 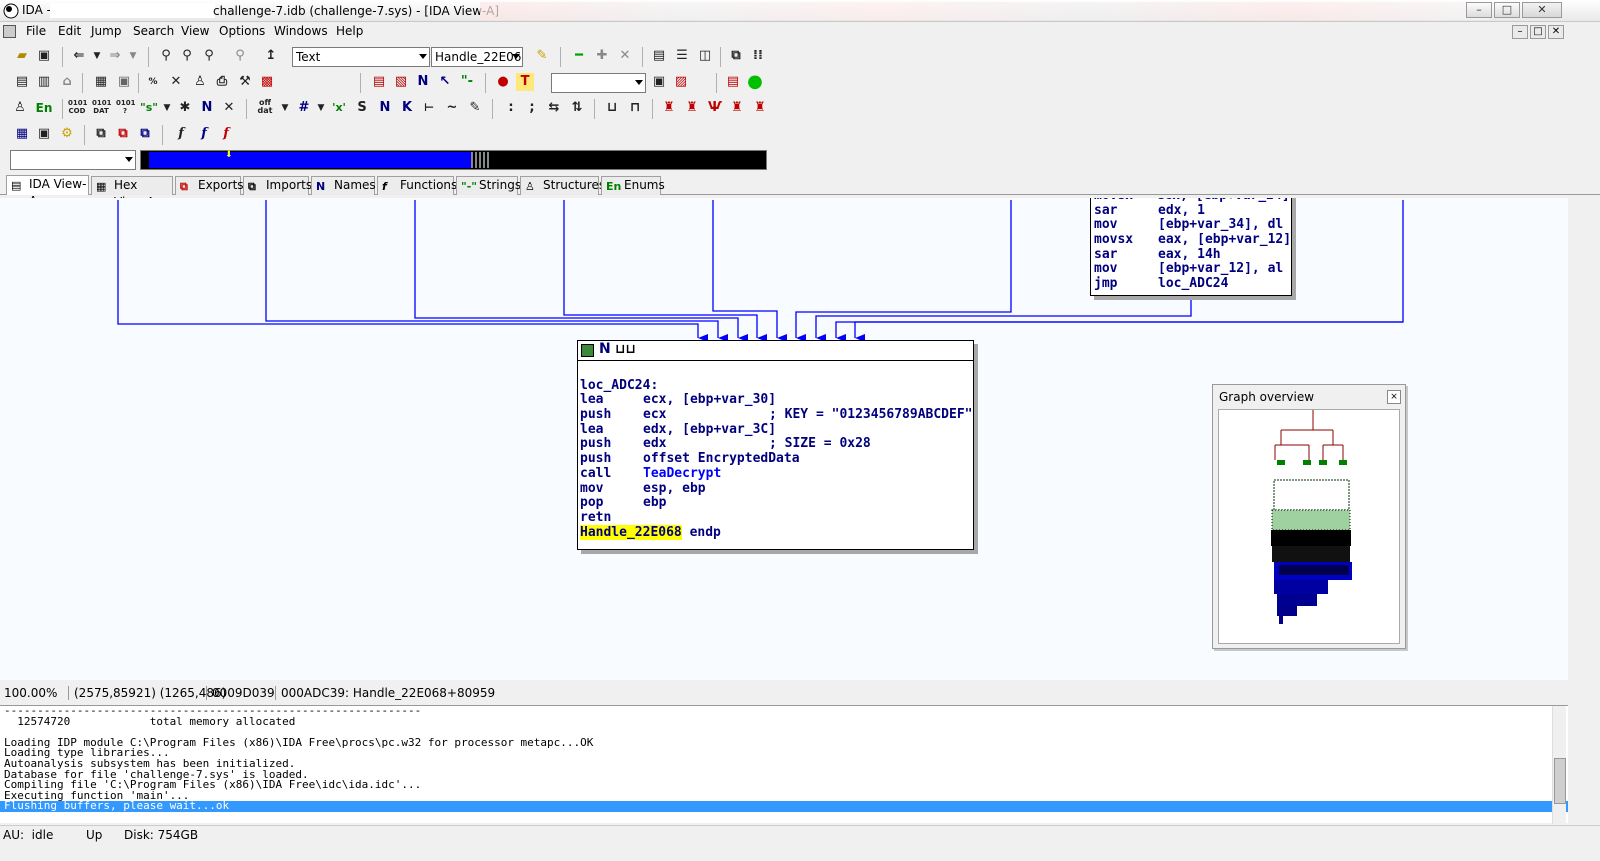 What do you see at coordinates (245, 82) in the screenshot?
I see `wrench-icon: ⚒` at bounding box center [245, 82].